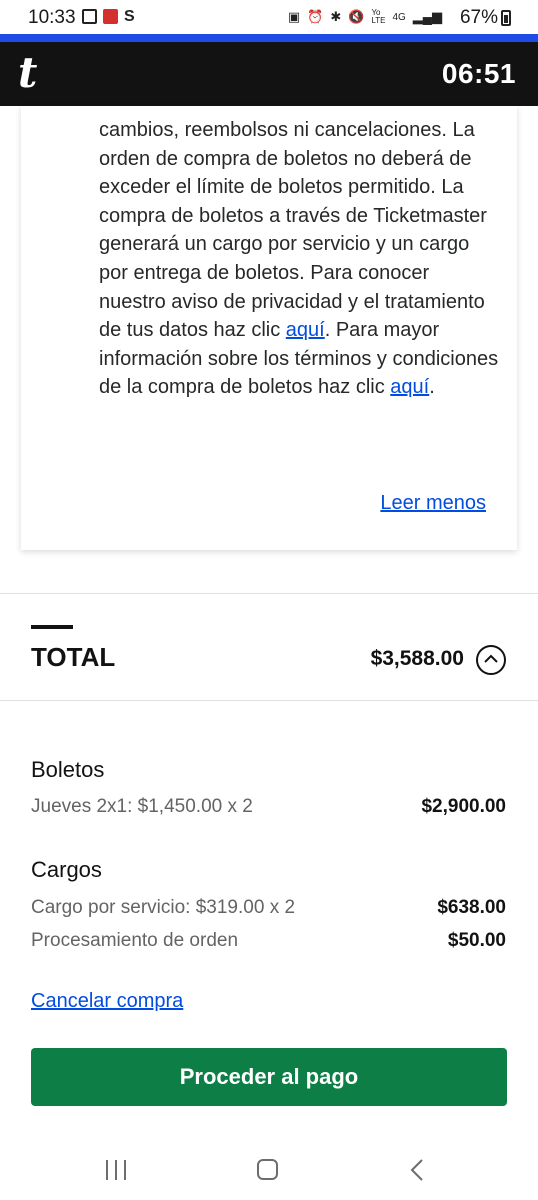 This screenshot has width=538, height=1200. I want to click on countdown-timer: 06:51, so click(478, 73).